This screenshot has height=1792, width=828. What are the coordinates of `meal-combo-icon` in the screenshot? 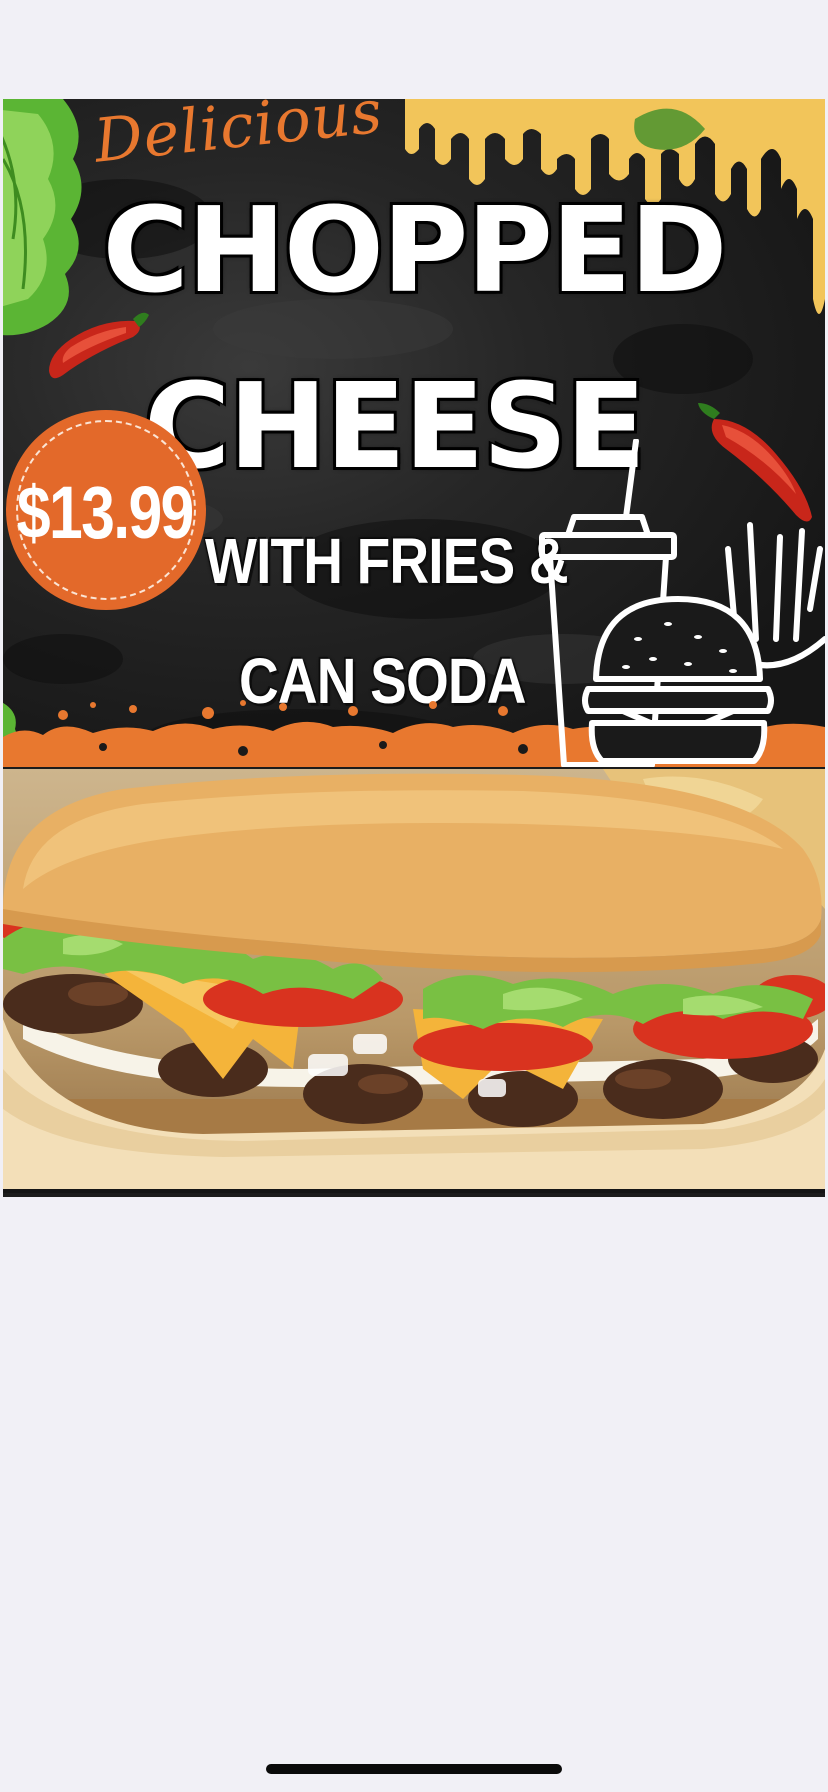 It's located at (682, 603).